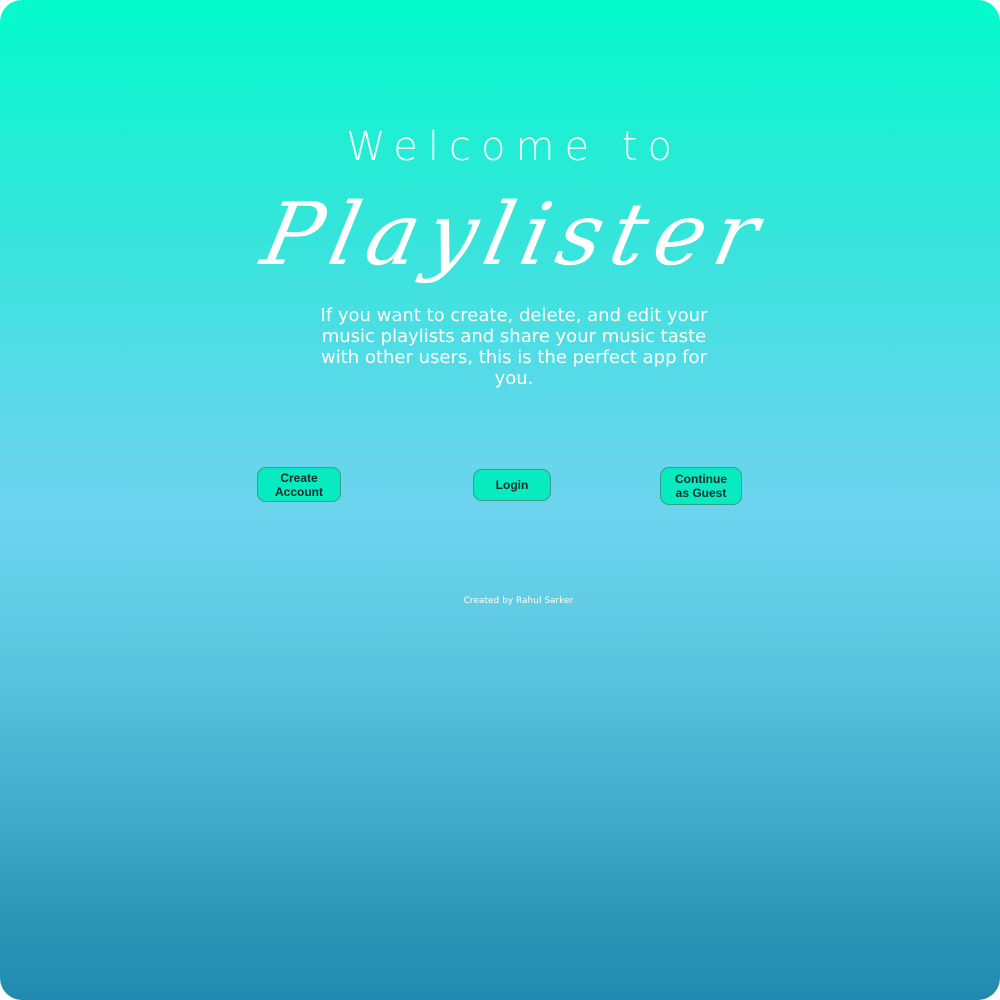 The width and height of the screenshot is (1000, 1000). I want to click on continue-as-guest-button: Continue as Guest, so click(701, 486).